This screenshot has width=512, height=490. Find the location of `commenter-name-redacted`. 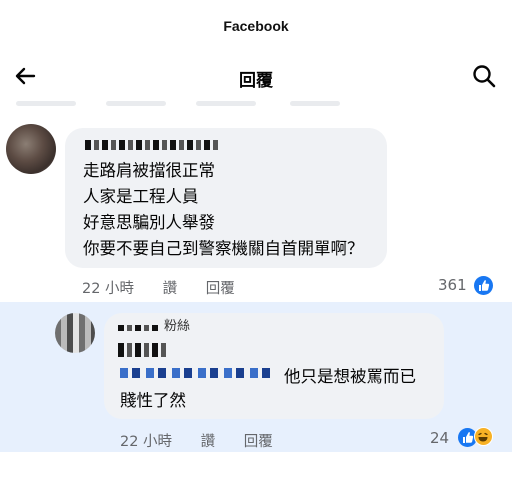

commenter-name-redacted is located at coordinates (153, 145).